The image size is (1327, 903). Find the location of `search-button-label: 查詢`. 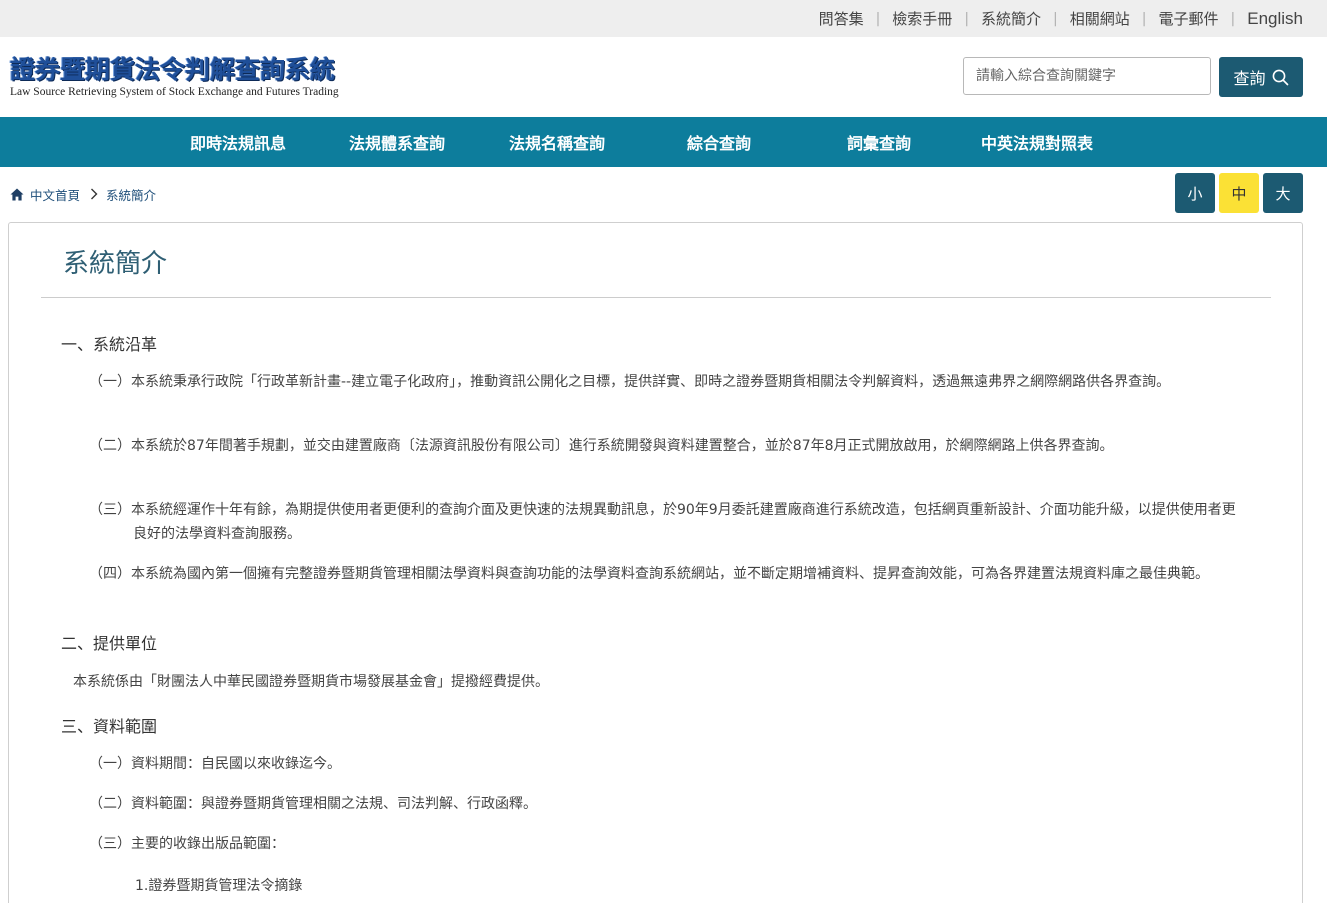

search-button-label: 查詢 is located at coordinates (1249, 78).